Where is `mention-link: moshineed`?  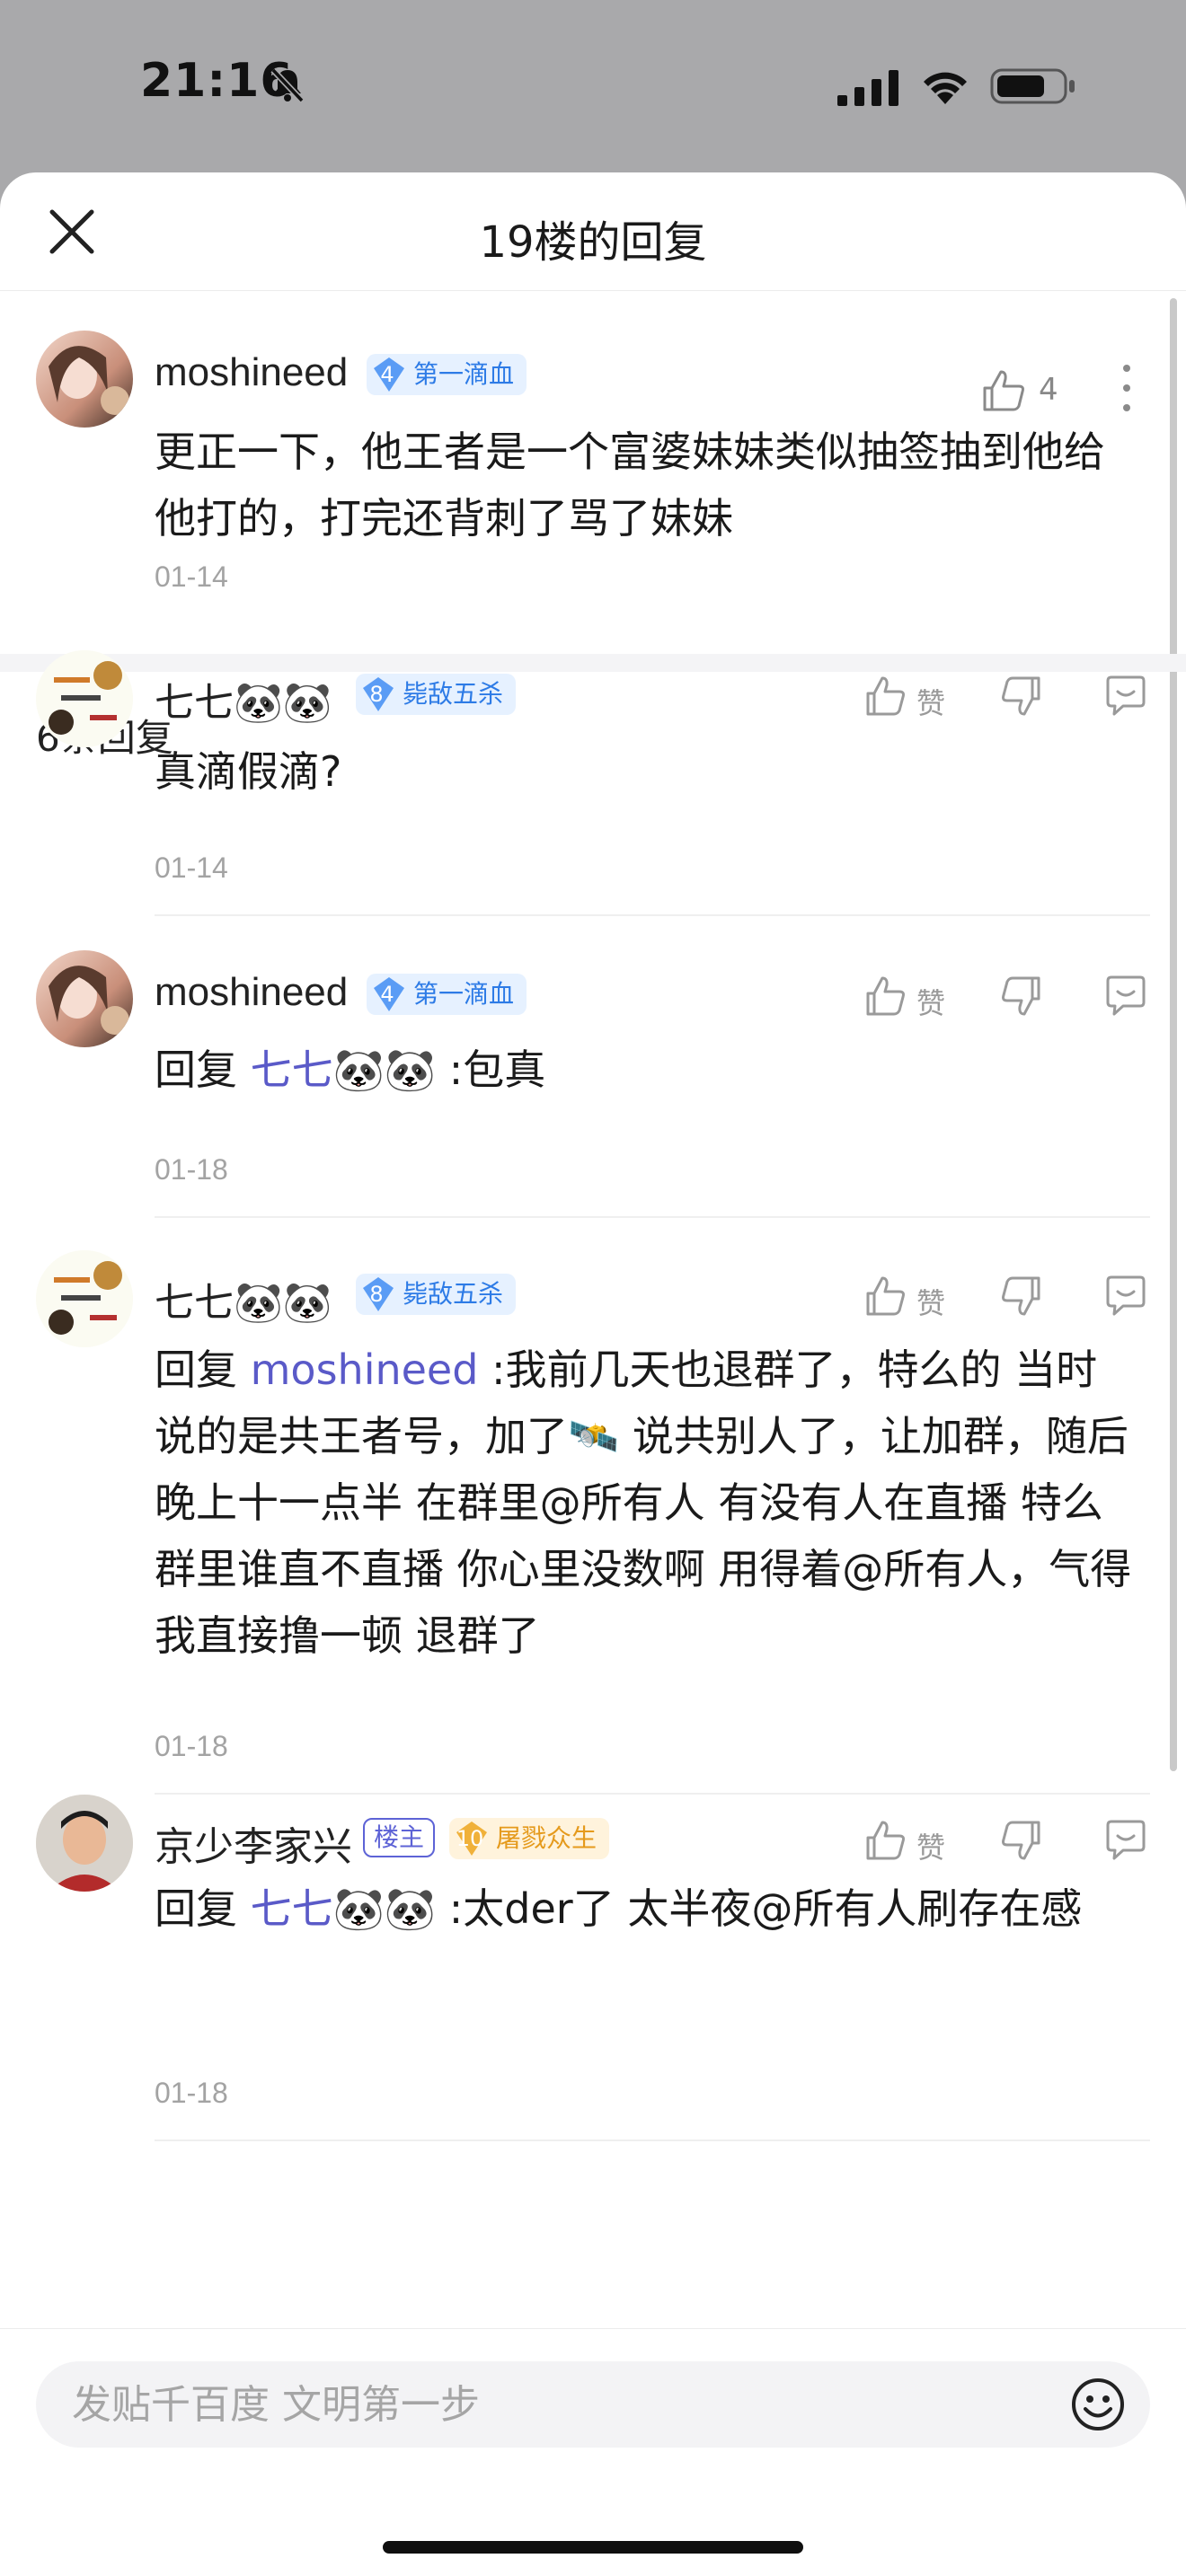 mention-link: moshineed is located at coordinates (365, 1369).